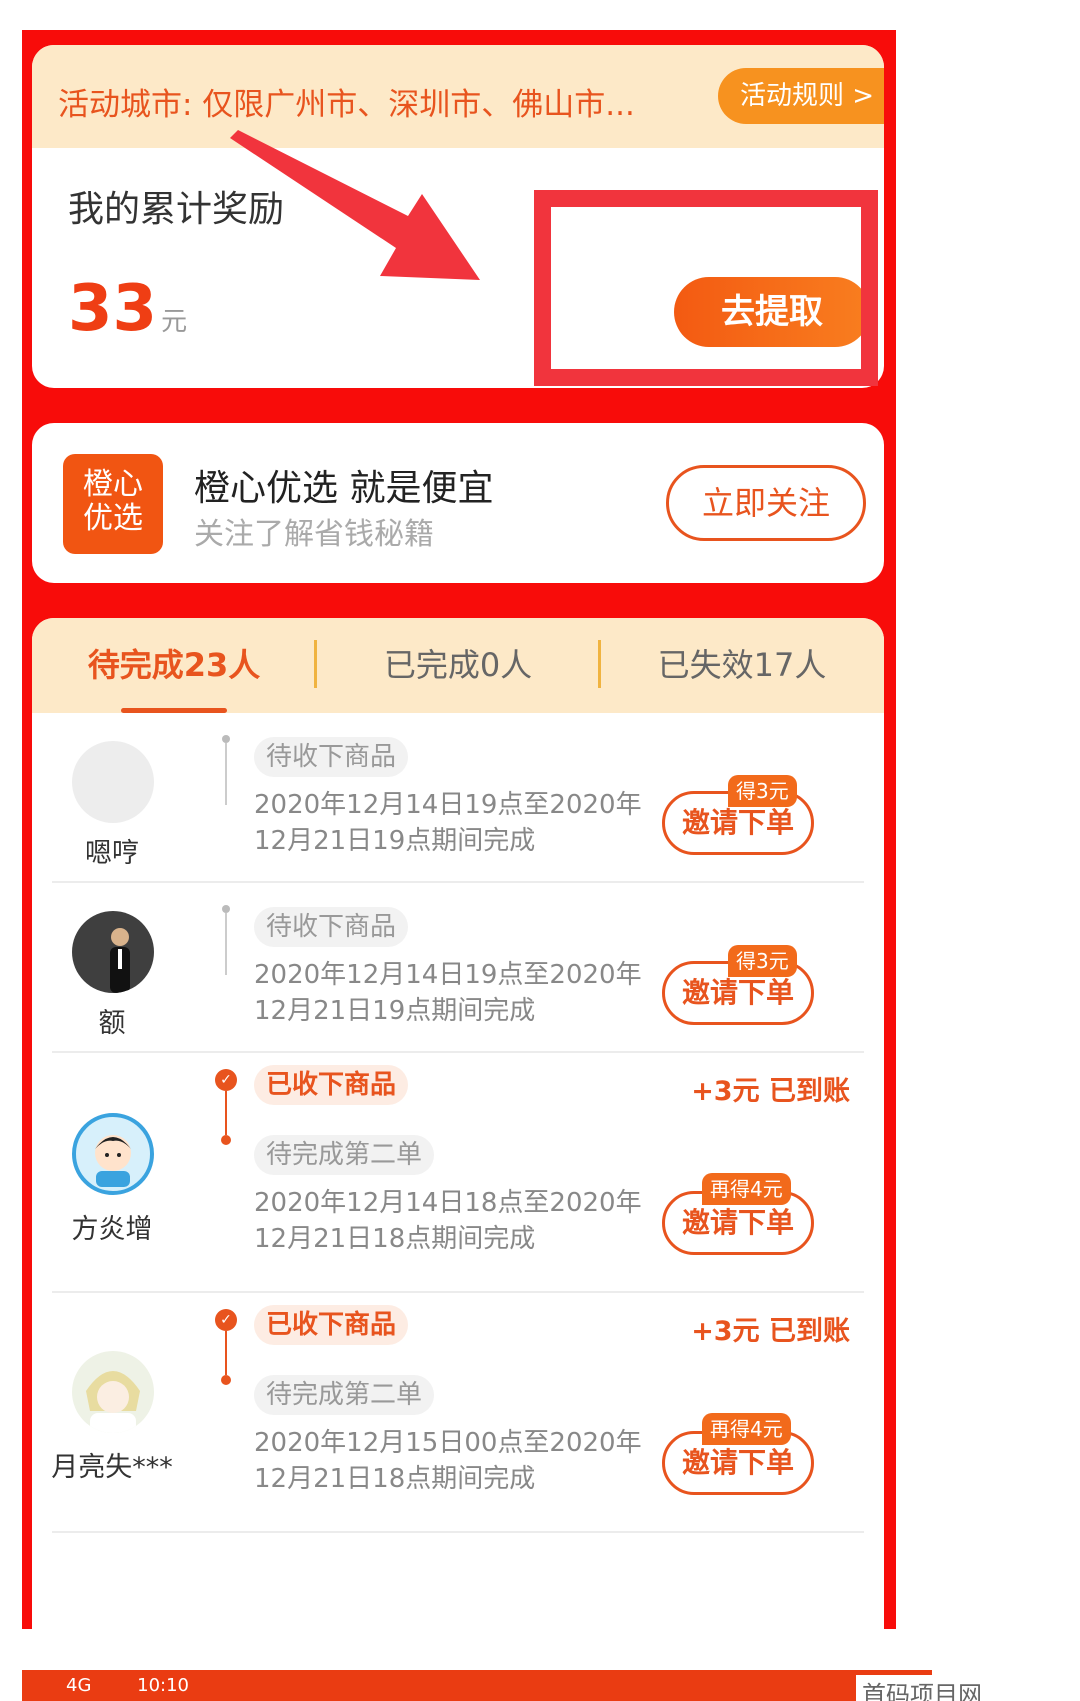  I want to click on logo-line-2: 优选, so click(113, 518).